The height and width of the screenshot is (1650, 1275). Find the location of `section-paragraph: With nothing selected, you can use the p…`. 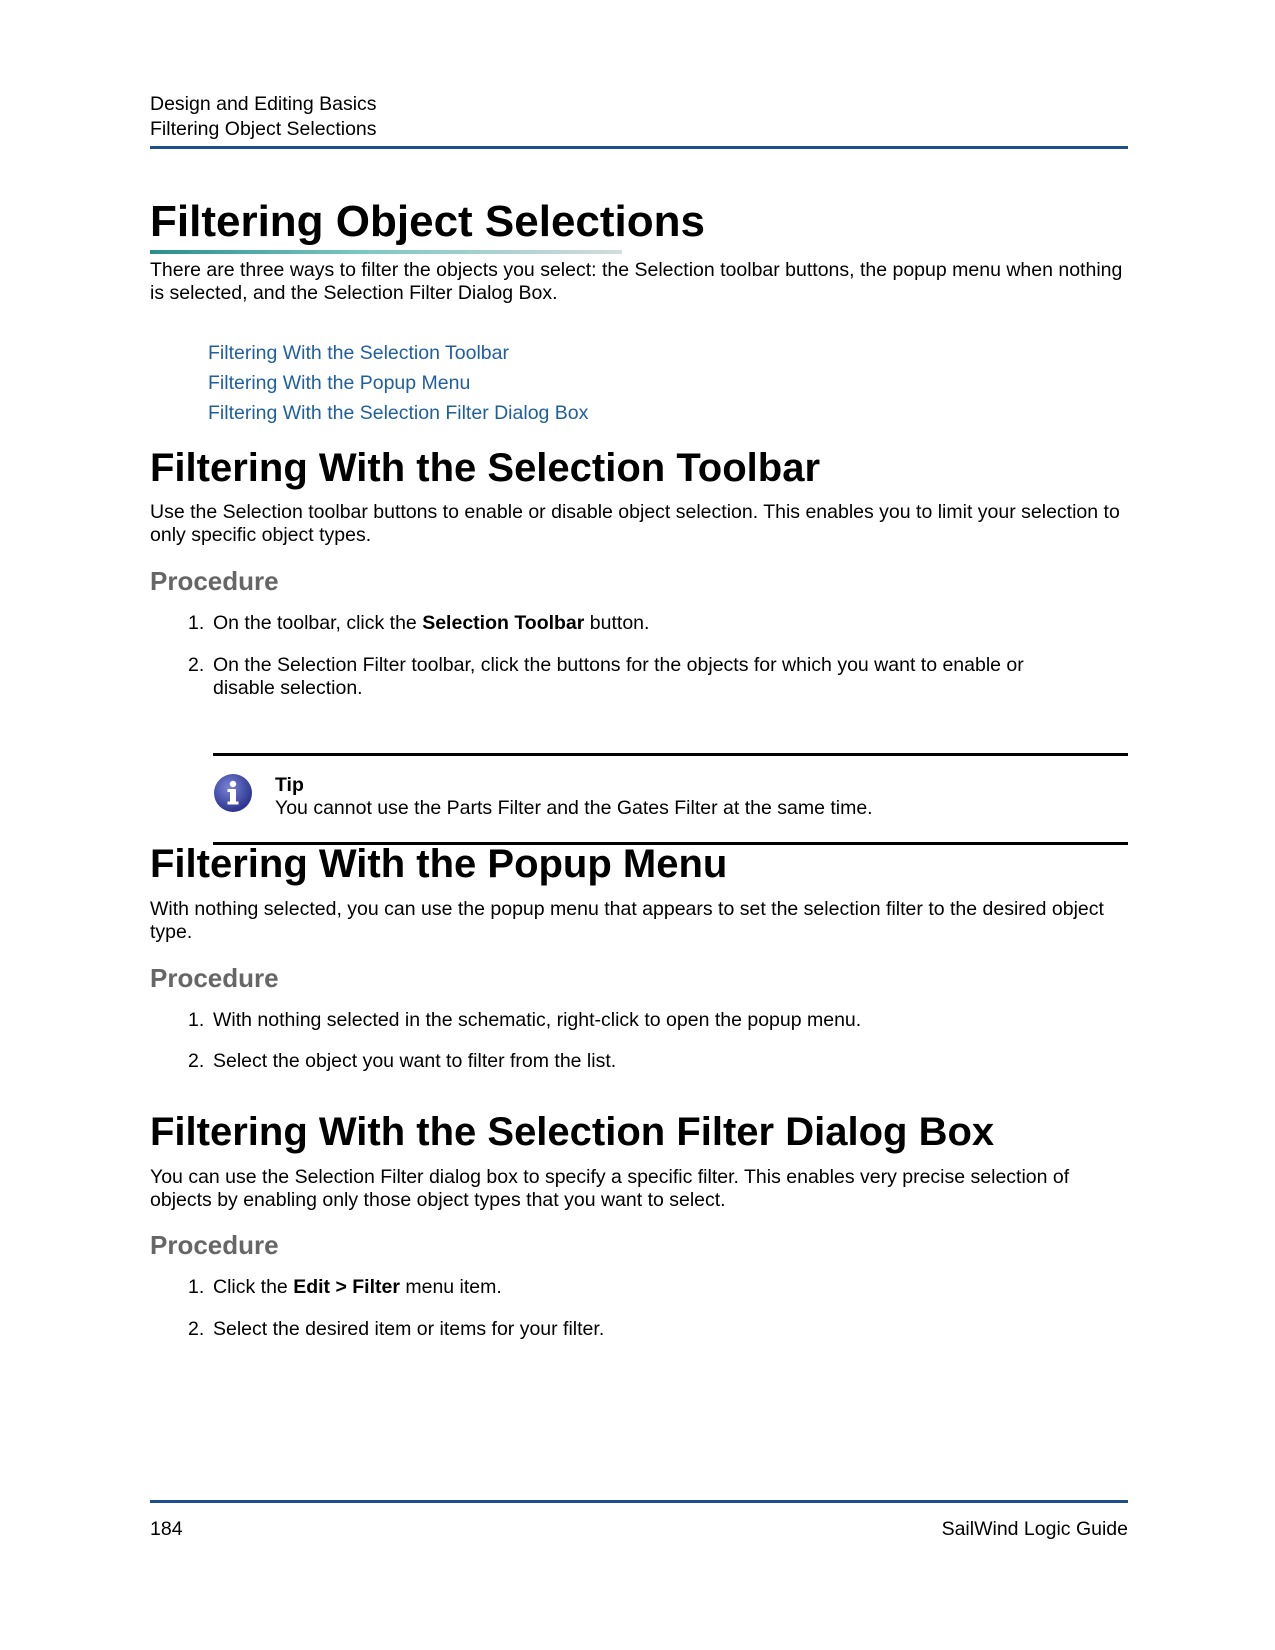

section-paragraph: With nothing selected, you can use the p… is located at coordinates (627, 920).